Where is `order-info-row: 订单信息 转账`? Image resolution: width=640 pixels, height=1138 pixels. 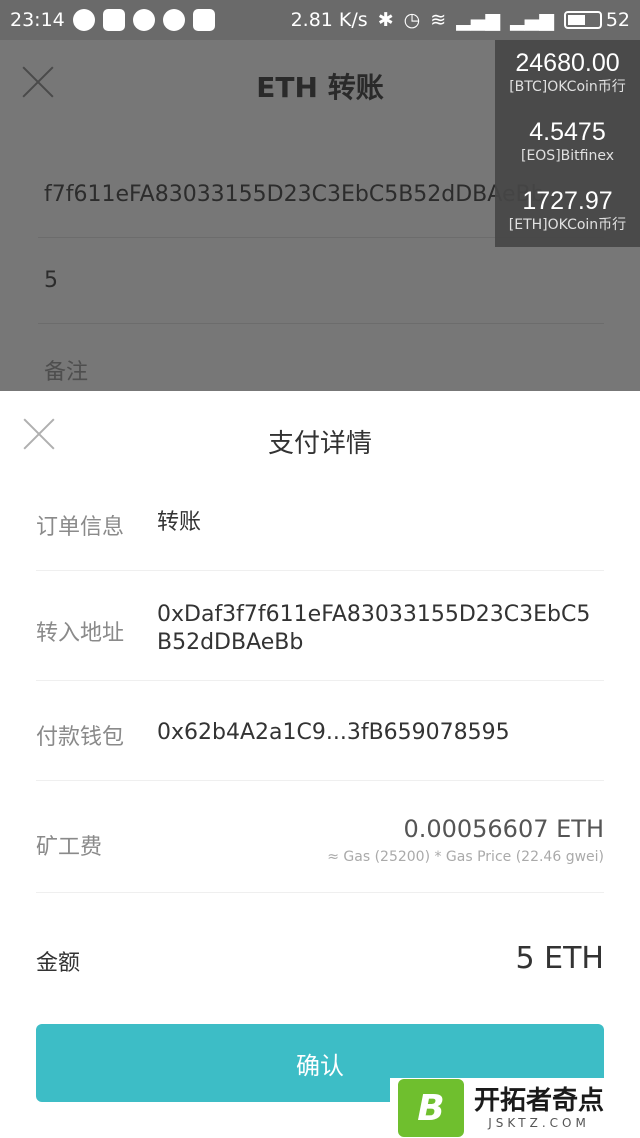 order-info-row: 订单信息 转账 is located at coordinates (320, 521).